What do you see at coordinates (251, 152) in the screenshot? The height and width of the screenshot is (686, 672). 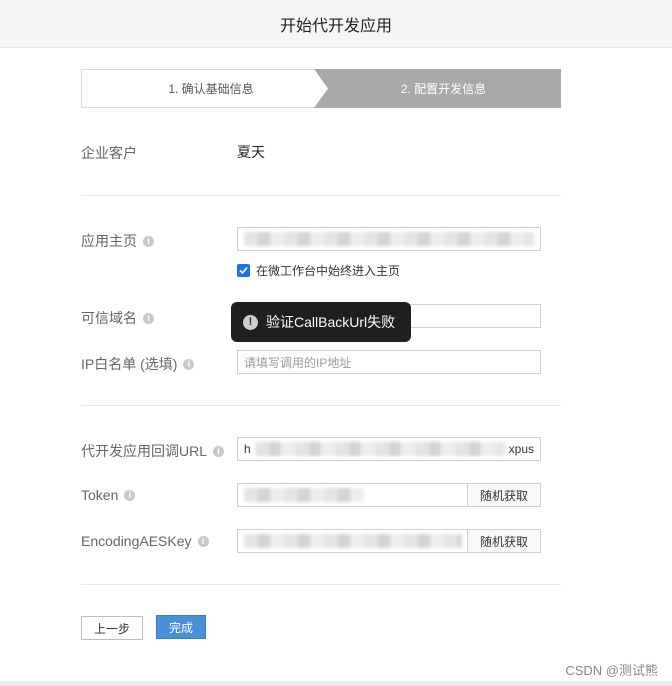 I see `enterprise-value: 夏天` at bounding box center [251, 152].